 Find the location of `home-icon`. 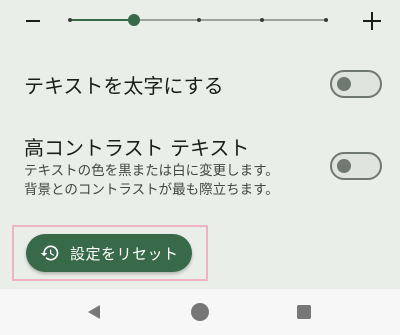

home-icon is located at coordinates (200, 312).